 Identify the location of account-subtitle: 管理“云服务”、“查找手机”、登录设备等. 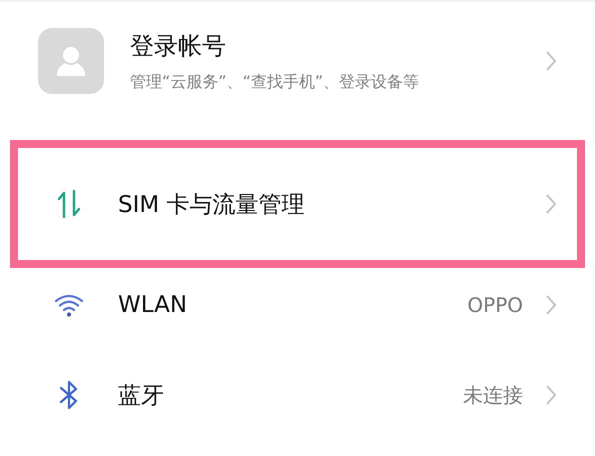
(275, 82).